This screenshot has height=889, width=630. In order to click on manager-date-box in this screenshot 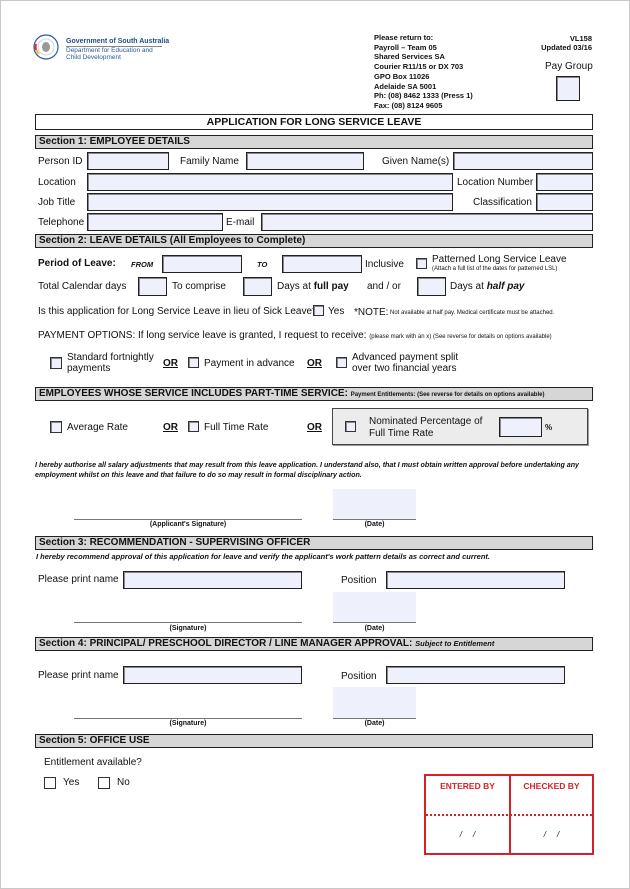, I will do `click(374, 702)`.